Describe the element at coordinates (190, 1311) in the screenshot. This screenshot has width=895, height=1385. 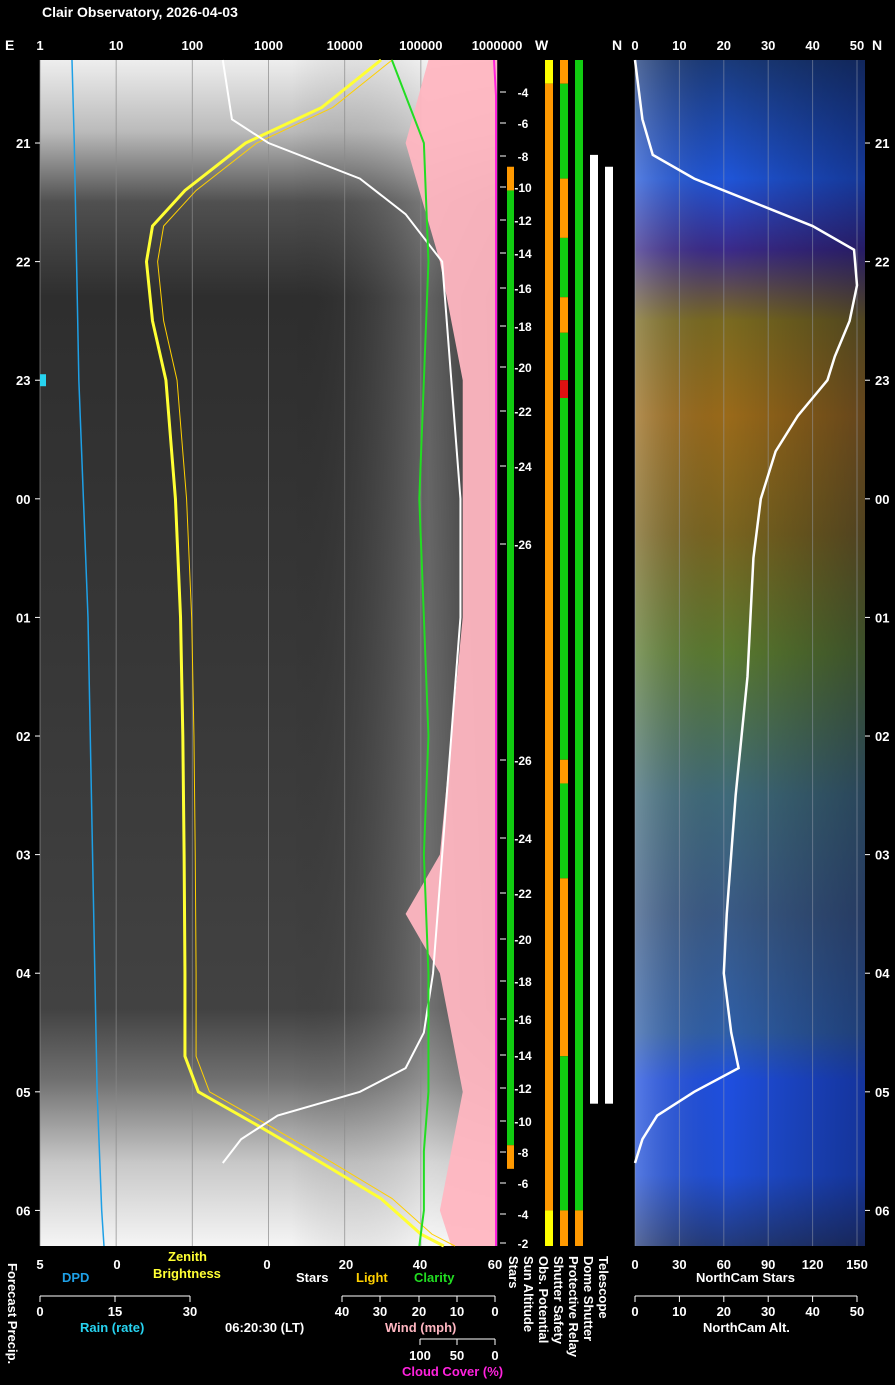
I see `bottom-tick-label: 30` at that location.